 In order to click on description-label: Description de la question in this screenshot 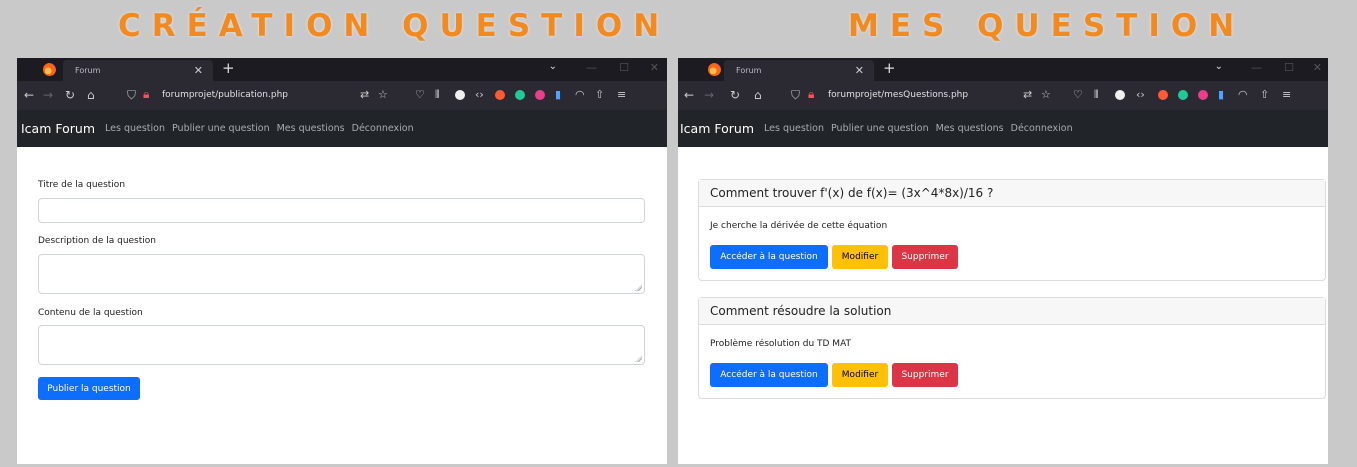, I will do `click(97, 241)`.